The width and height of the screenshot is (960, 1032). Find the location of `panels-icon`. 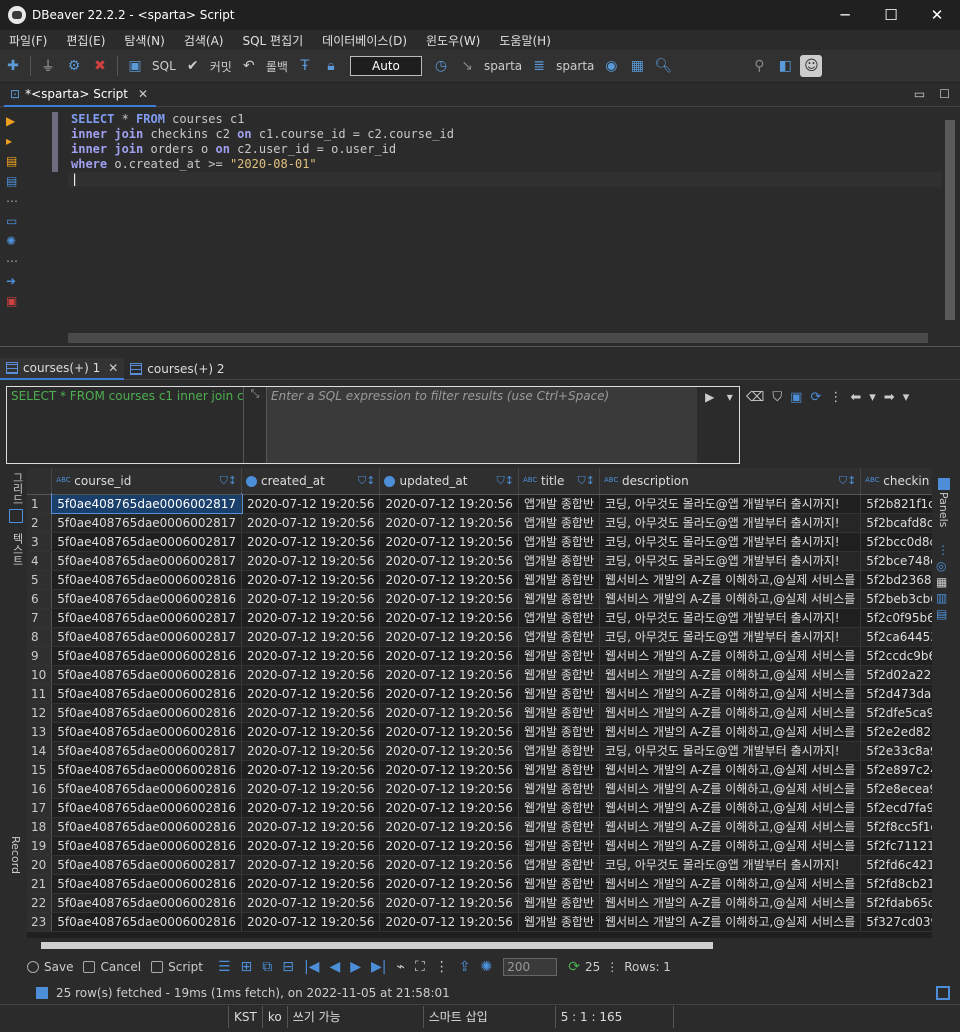

panels-icon is located at coordinates (944, 484).